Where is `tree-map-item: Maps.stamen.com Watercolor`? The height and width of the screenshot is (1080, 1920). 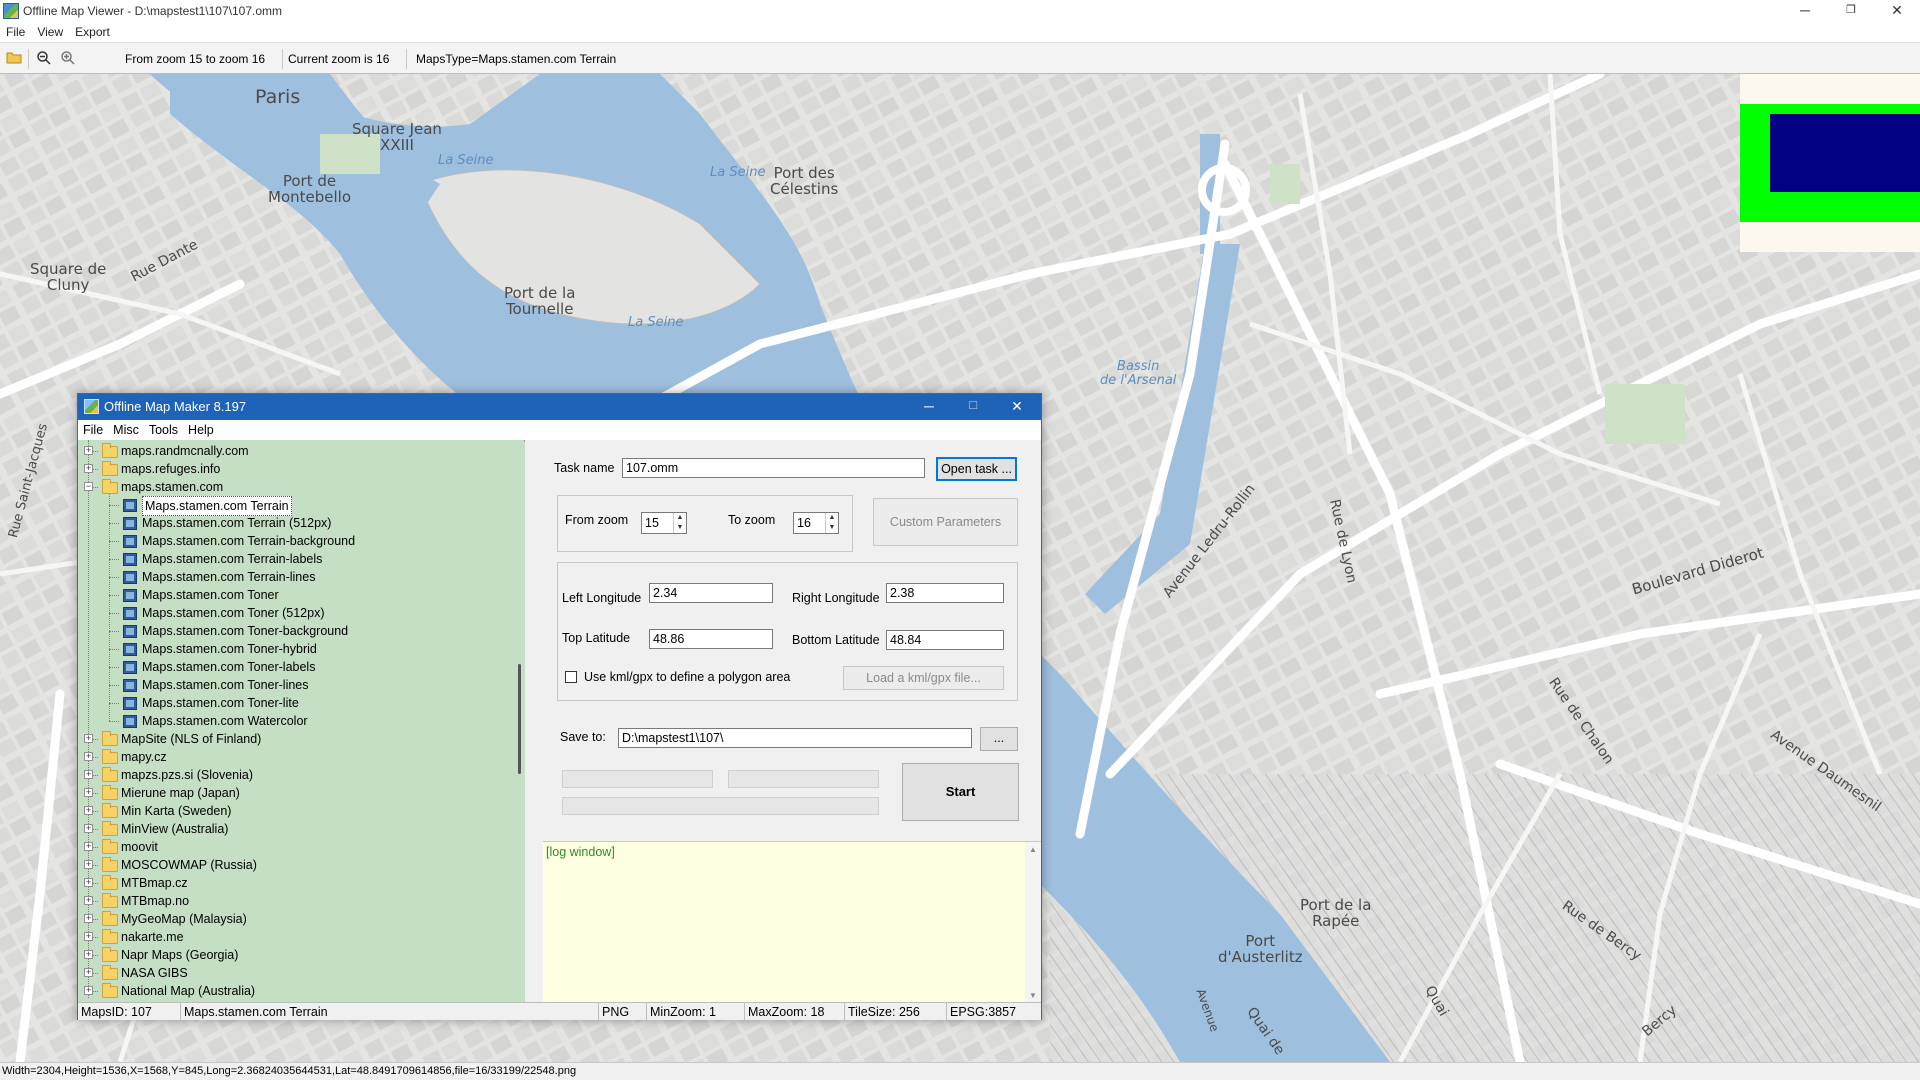 tree-map-item: Maps.stamen.com Watercolor is located at coordinates (296, 721).